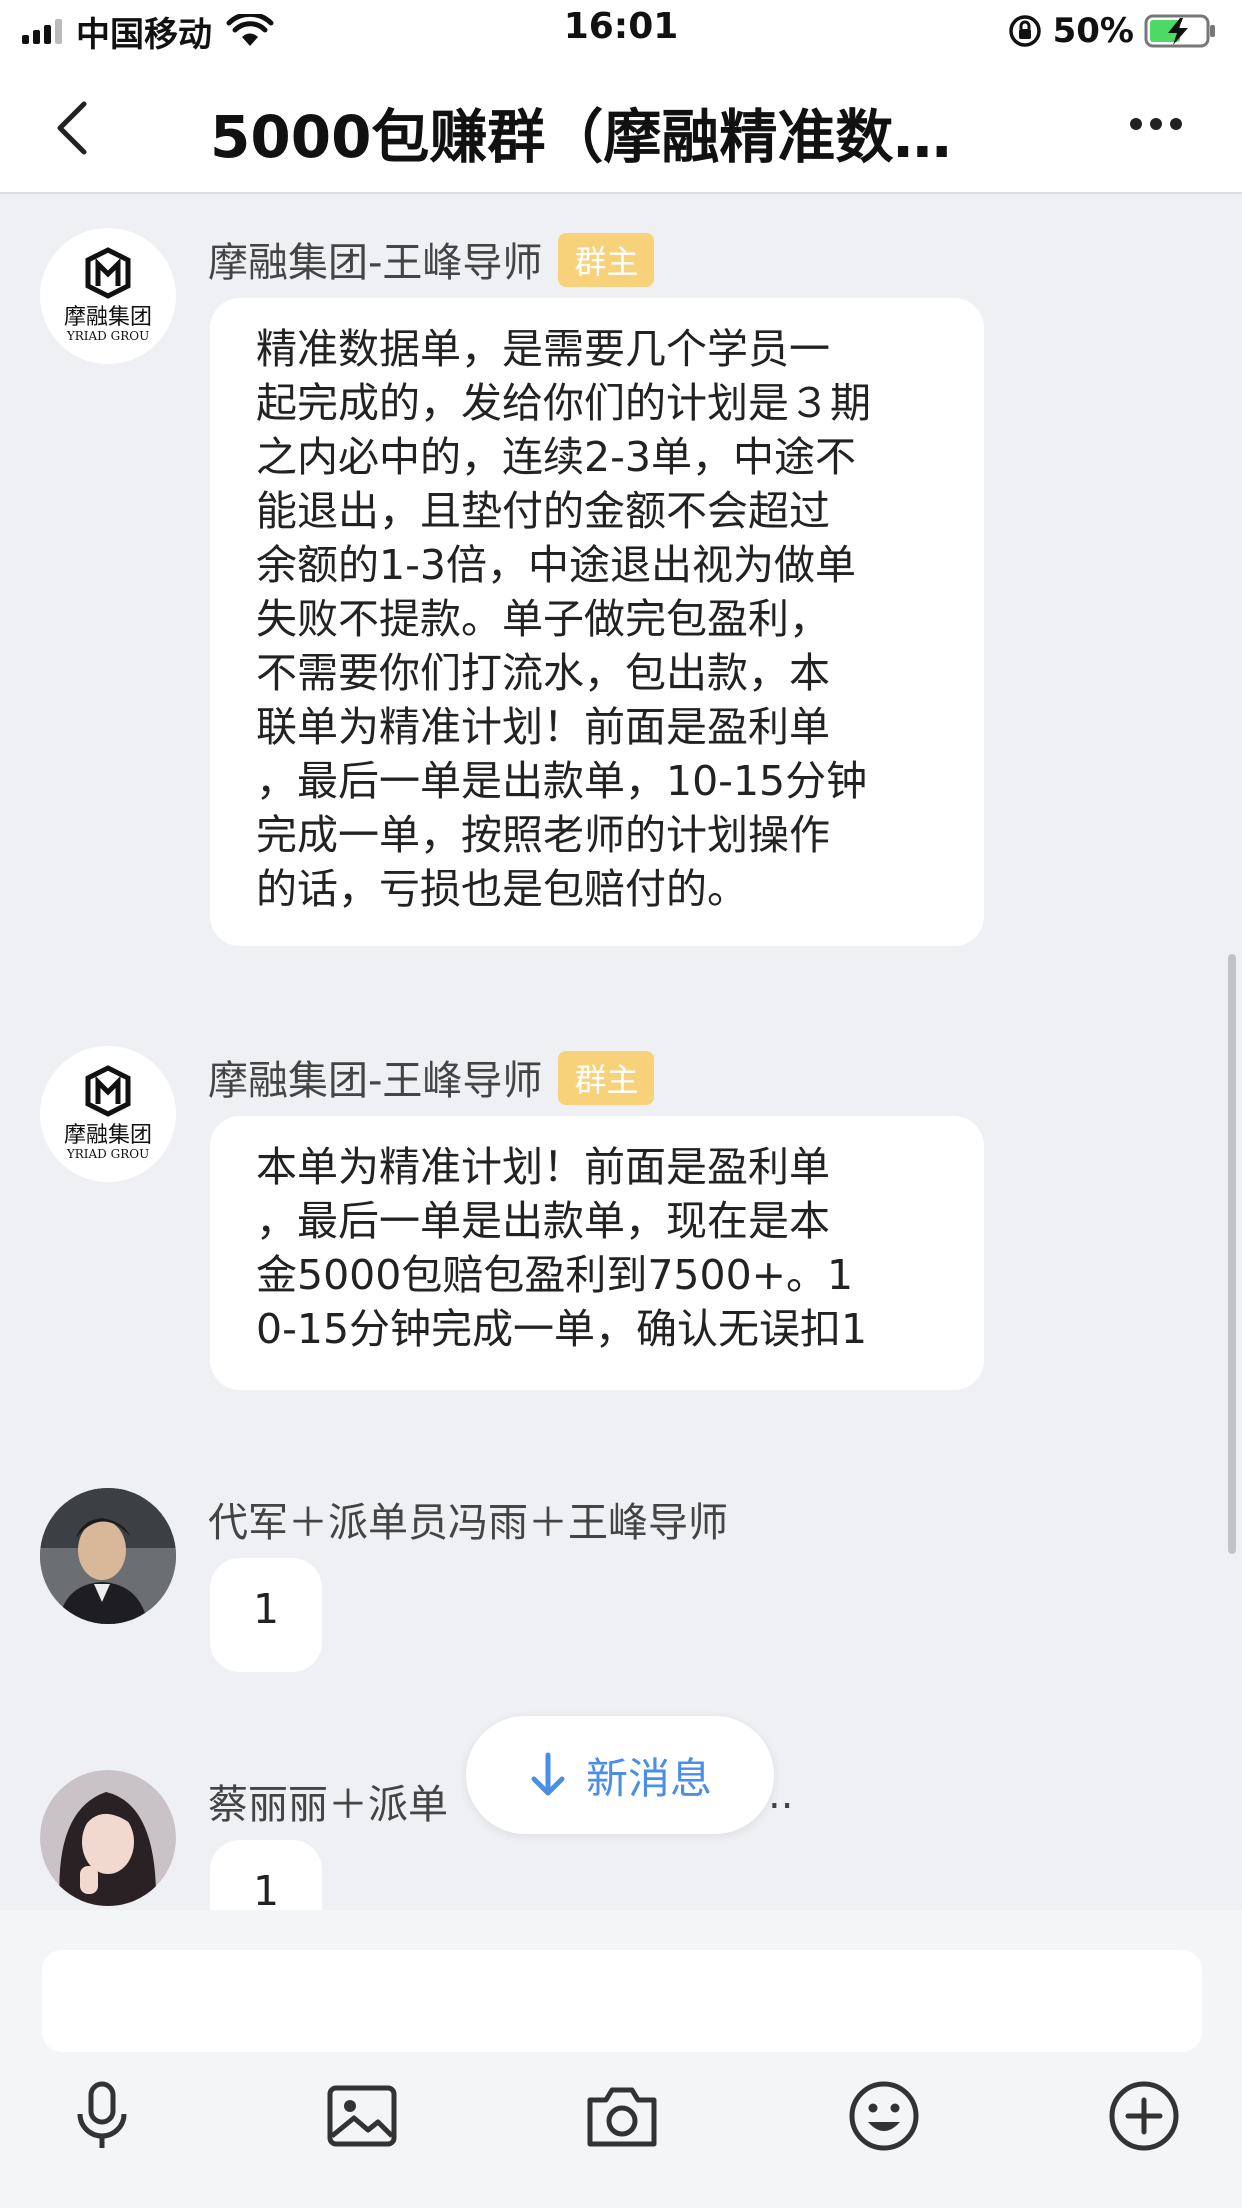 Image resolution: width=1242 pixels, height=2208 pixels. Describe the element at coordinates (1156, 124) in the screenshot. I see `more-icon` at that location.